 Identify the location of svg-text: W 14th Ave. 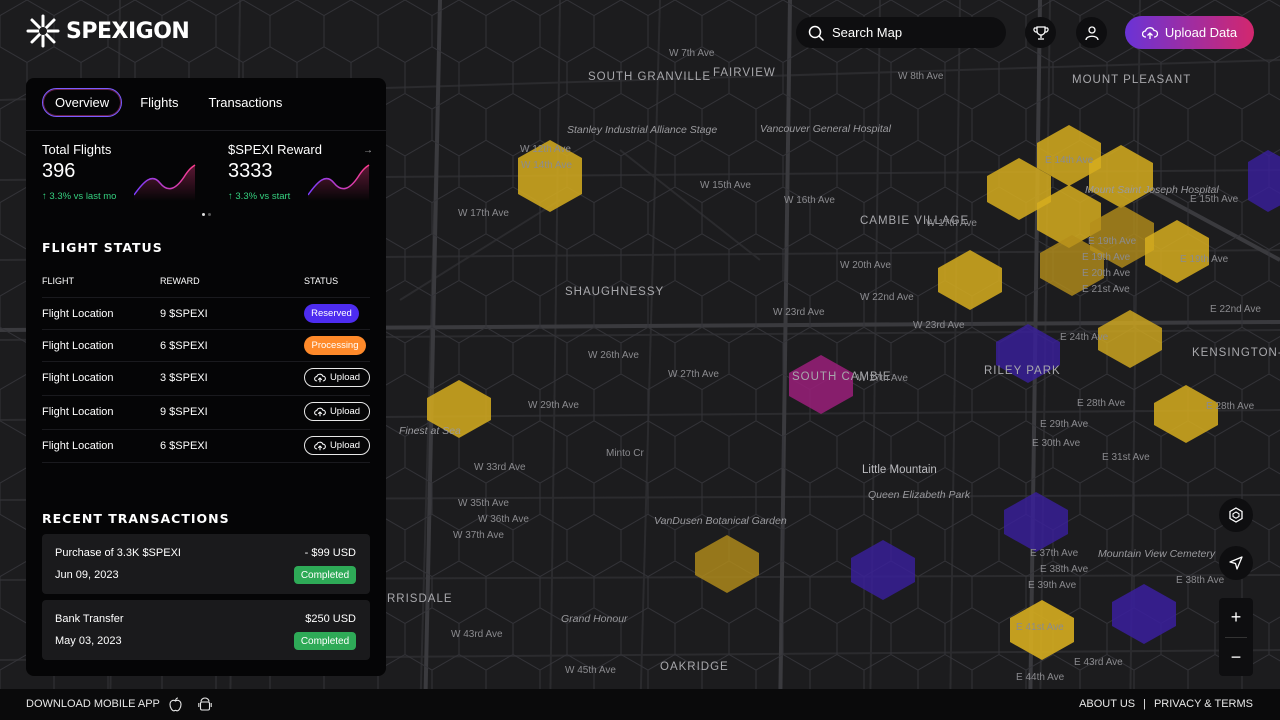
(546, 165).